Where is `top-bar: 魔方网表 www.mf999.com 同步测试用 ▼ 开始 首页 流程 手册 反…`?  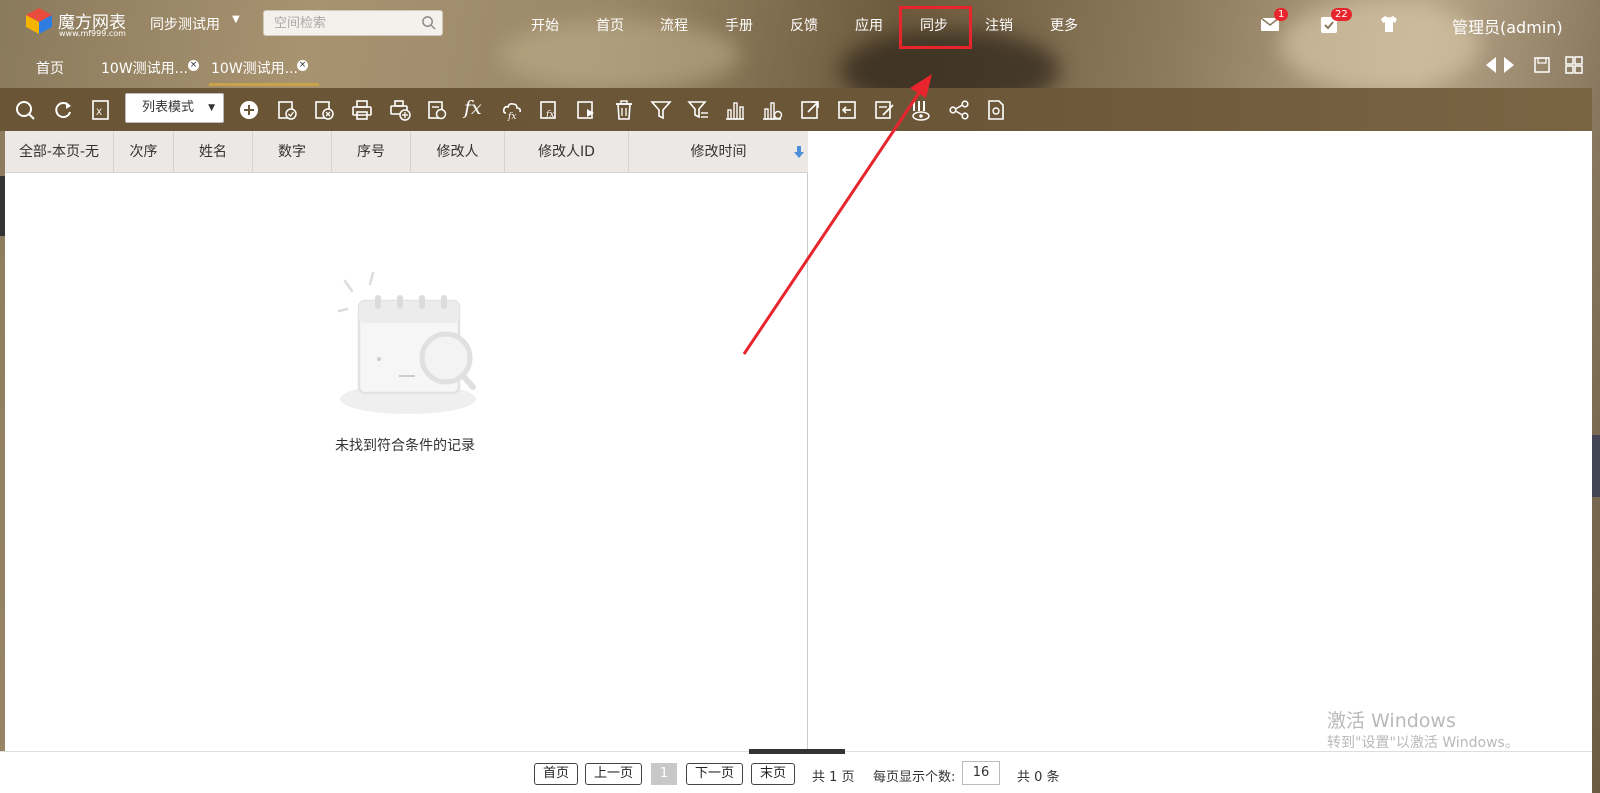
top-bar: 魔方网表 www.mf999.com 同步测试用 ▼ 开始 首页 流程 手册 反… is located at coordinates (800, 24).